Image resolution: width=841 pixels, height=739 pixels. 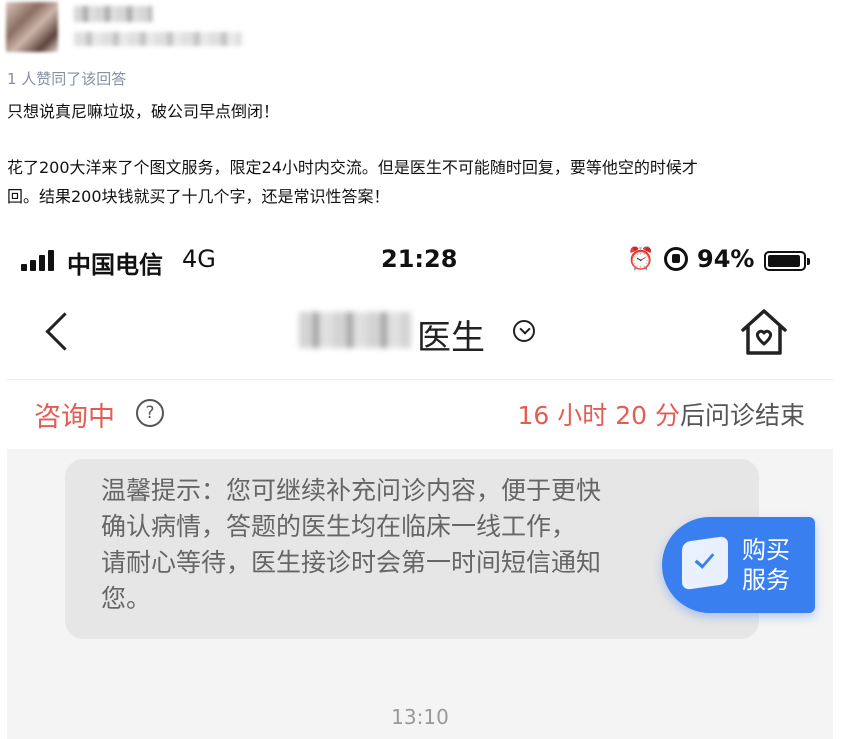 I want to click on shield-check-icon, so click(x=705, y=563).